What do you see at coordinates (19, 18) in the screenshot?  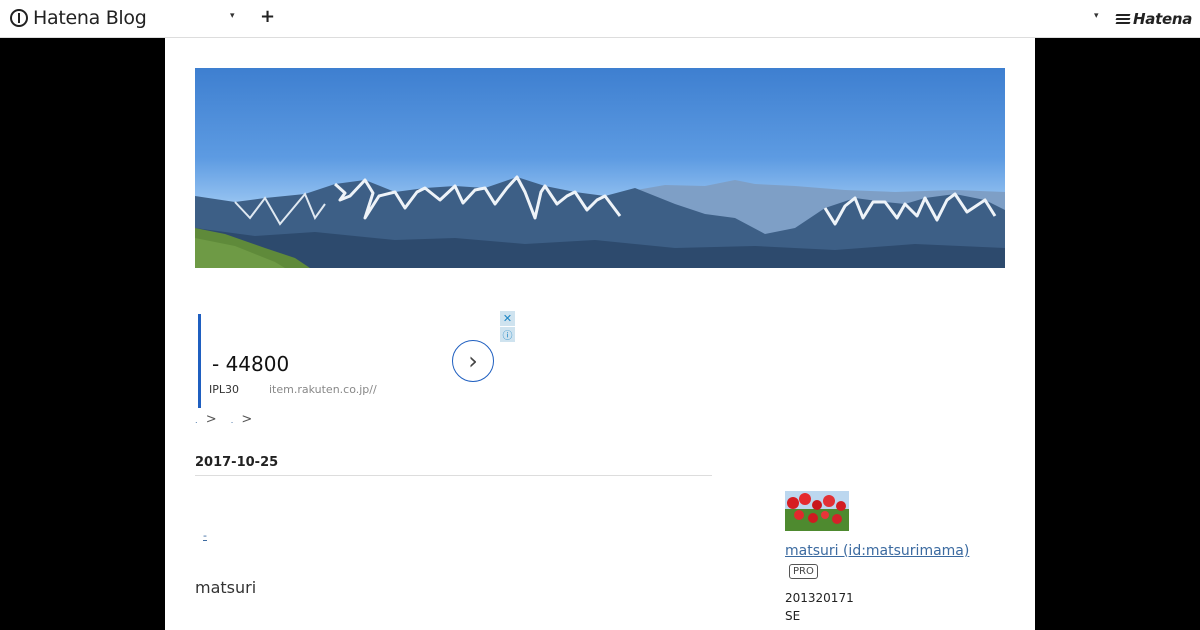 I see `hatena-blog-logo-icon` at bounding box center [19, 18].